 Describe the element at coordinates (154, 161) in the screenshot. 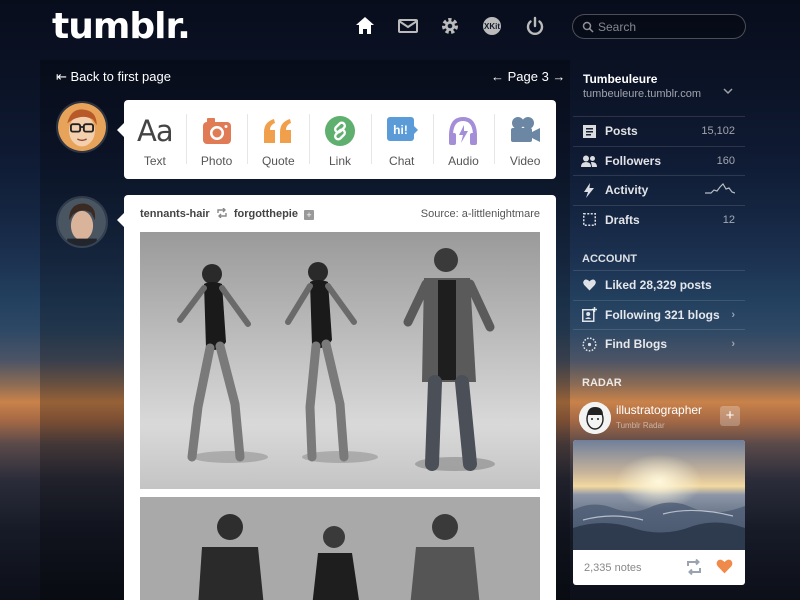

I see `post-type-label: Text` at that location.